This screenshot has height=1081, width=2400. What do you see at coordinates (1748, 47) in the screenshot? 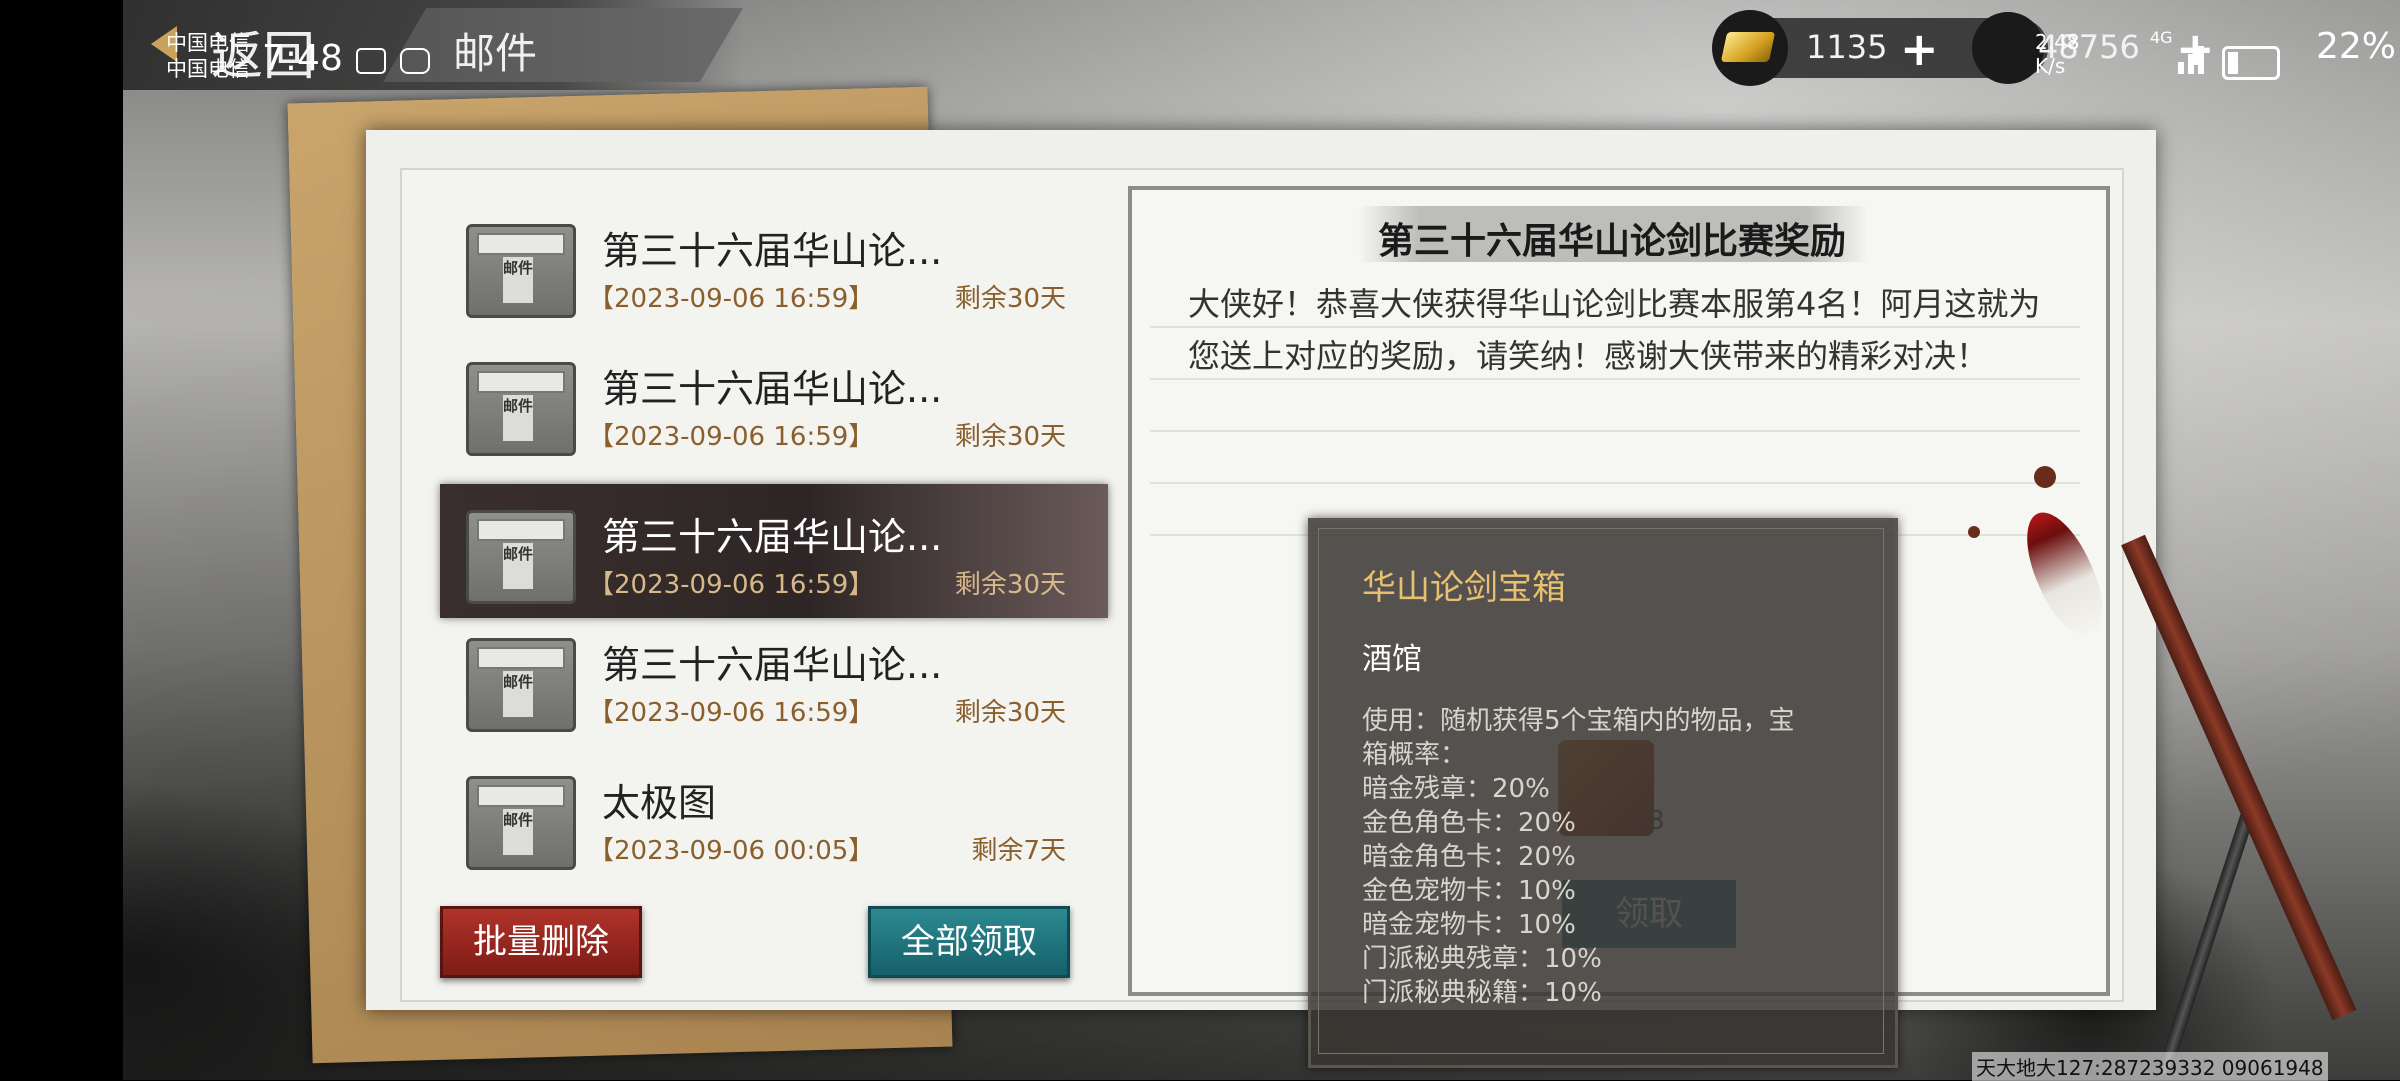
I see `gold-bar-icon` at bounding box center [1748, 47].